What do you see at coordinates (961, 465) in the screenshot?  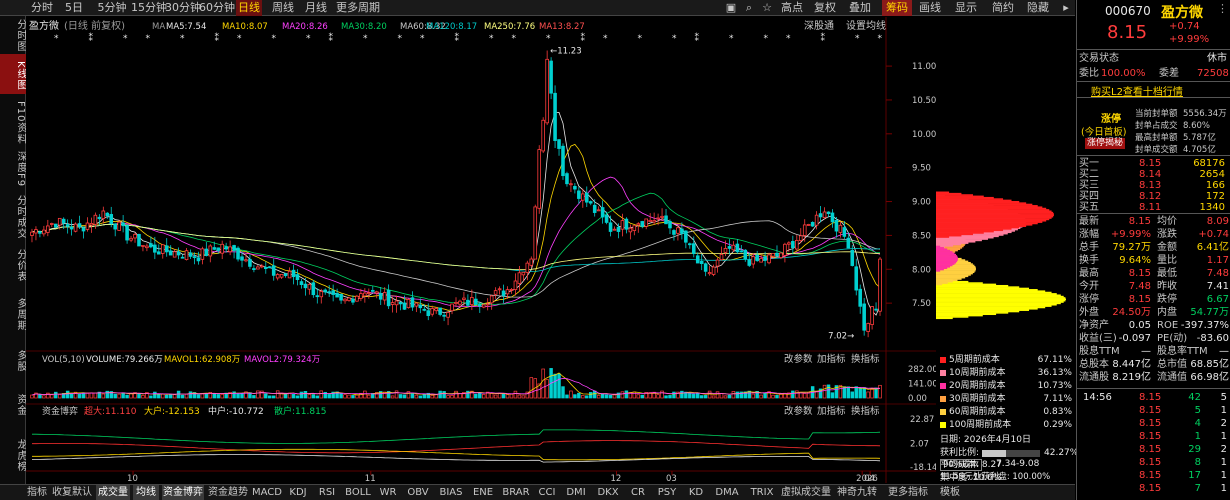 I see `cost-select: 90%成本` at bounding box center [961, 465].